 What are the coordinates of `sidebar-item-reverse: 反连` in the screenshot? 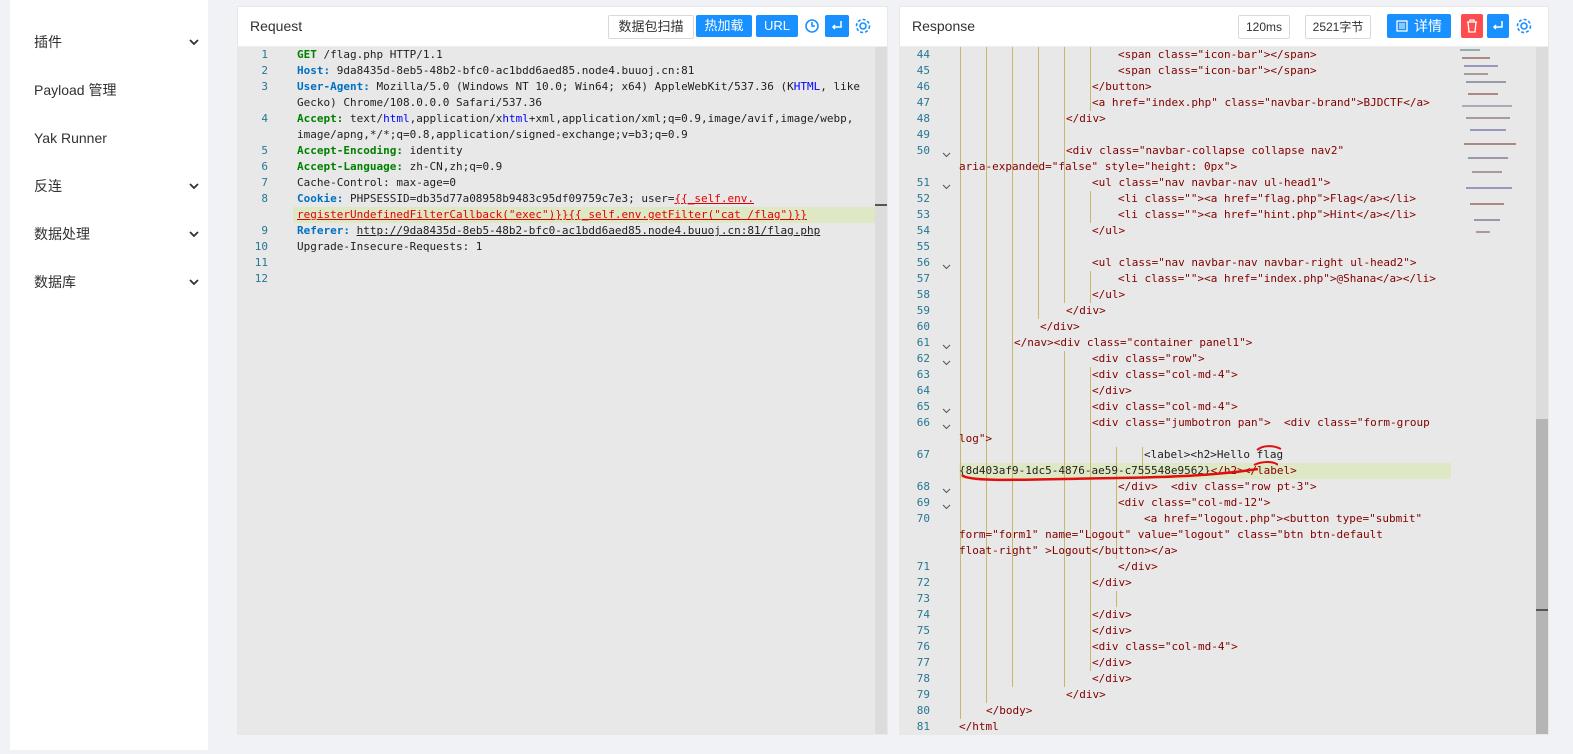 It's located at (116, 186).